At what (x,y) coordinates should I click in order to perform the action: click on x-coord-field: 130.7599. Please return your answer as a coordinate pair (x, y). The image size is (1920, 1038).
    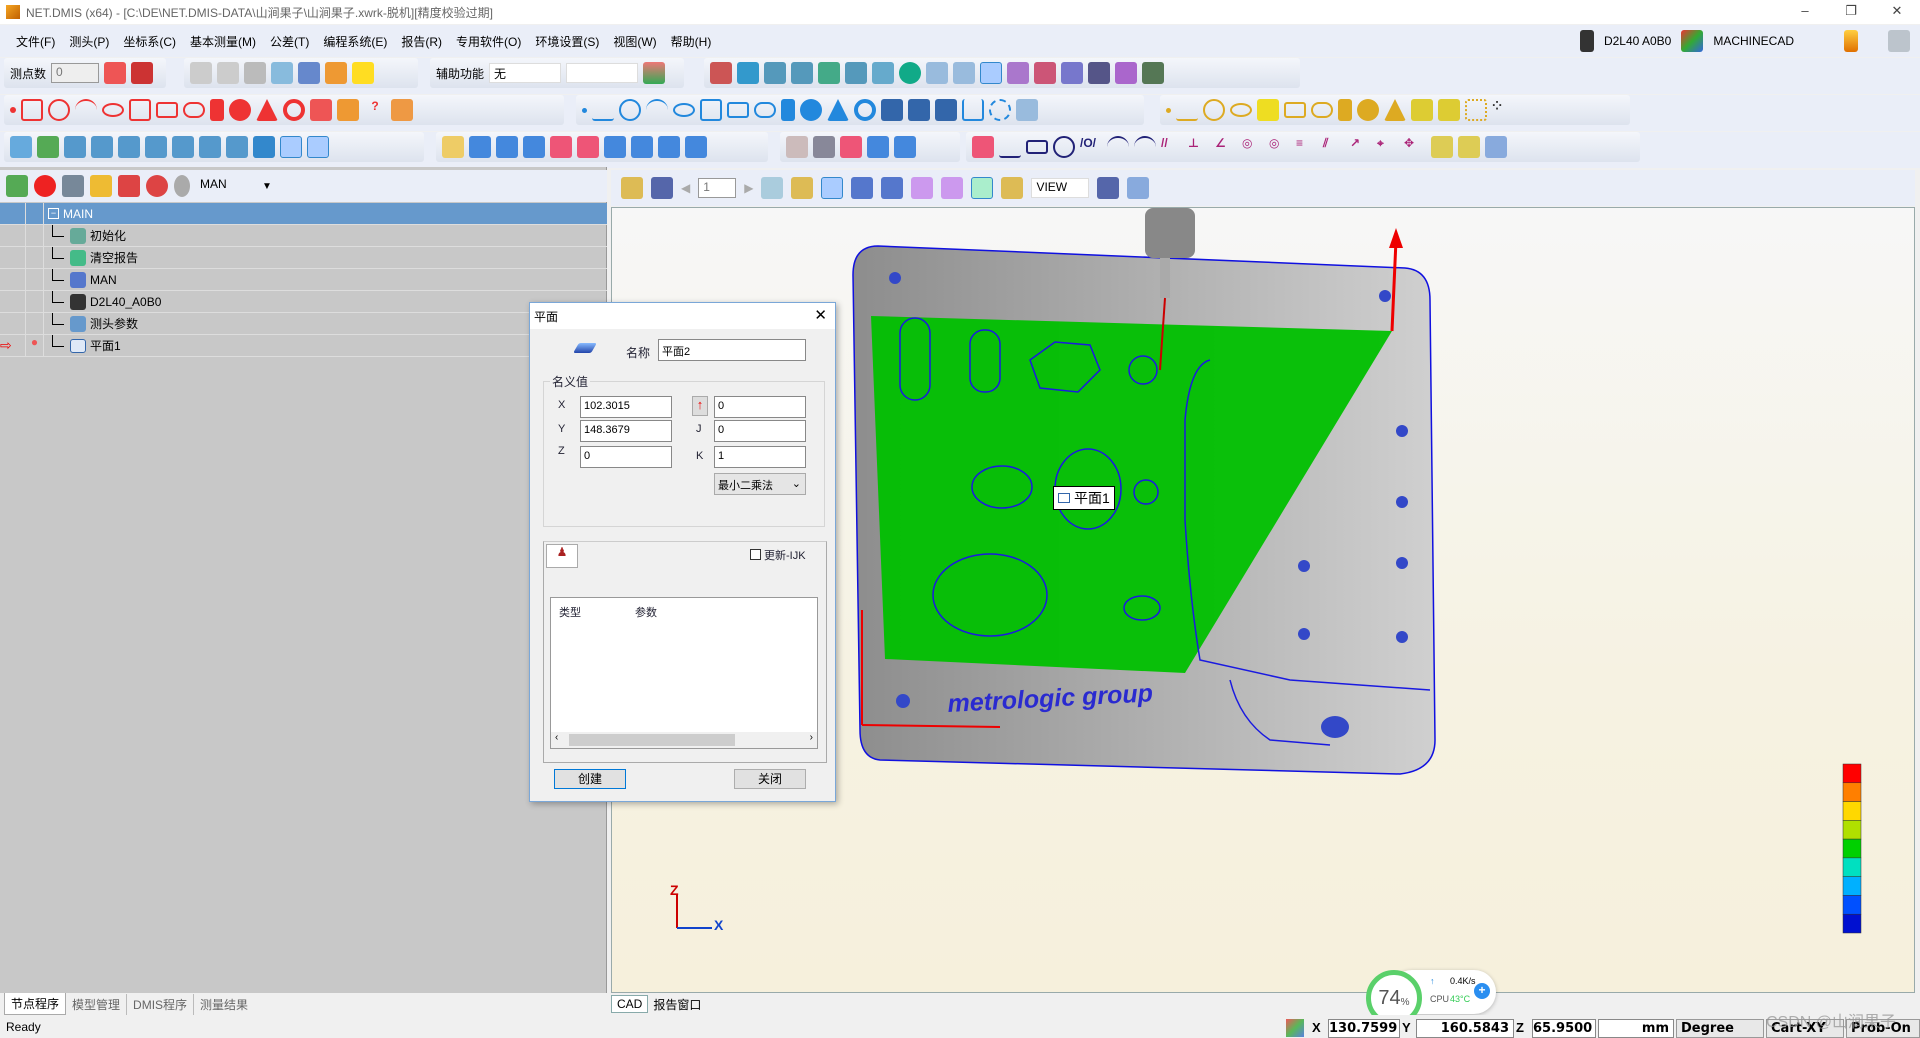
    Looking at the image, I should click on (1364, 1028).